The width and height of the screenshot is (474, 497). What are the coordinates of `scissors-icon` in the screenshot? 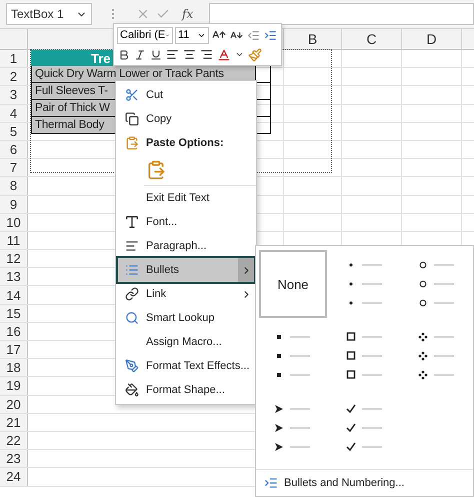 It's located at (132, 95).